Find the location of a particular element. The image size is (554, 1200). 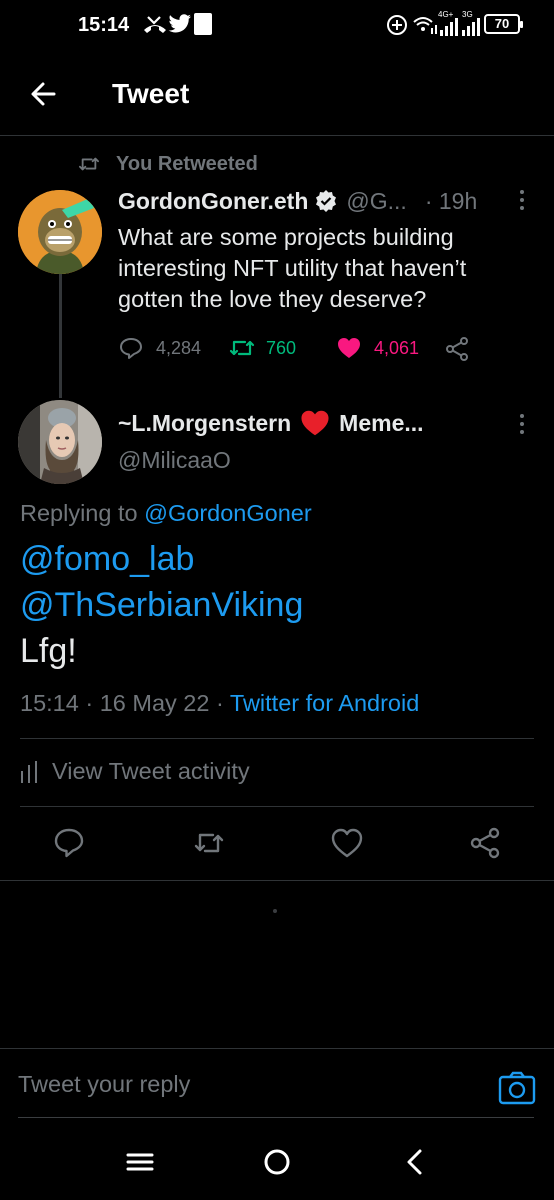

back-chevron-icon is located at coordinates (416, 1162).